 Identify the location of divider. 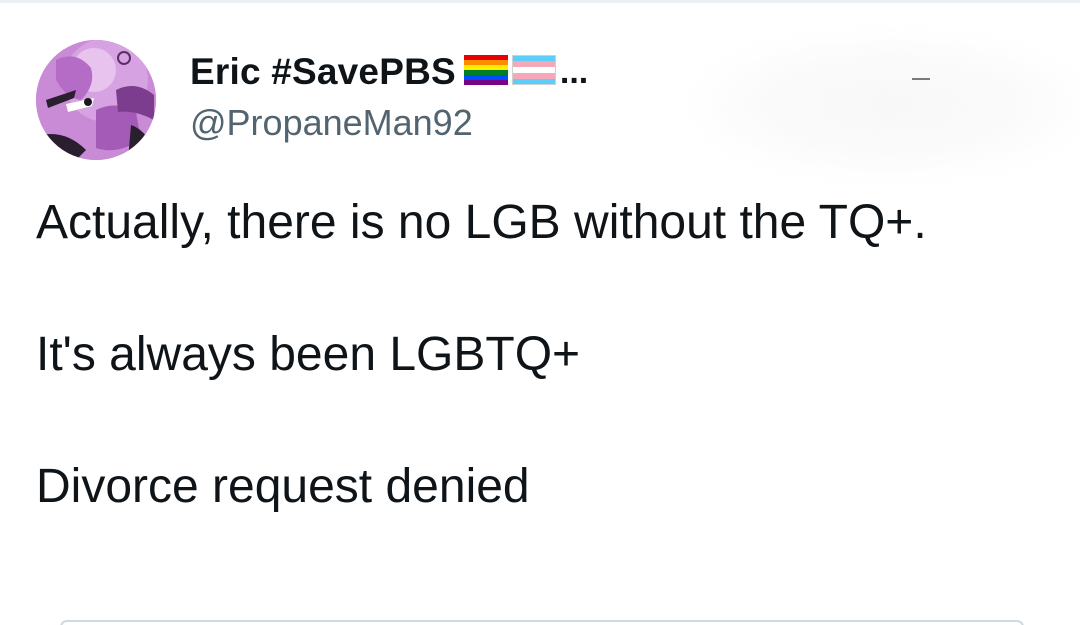
(540, 1).